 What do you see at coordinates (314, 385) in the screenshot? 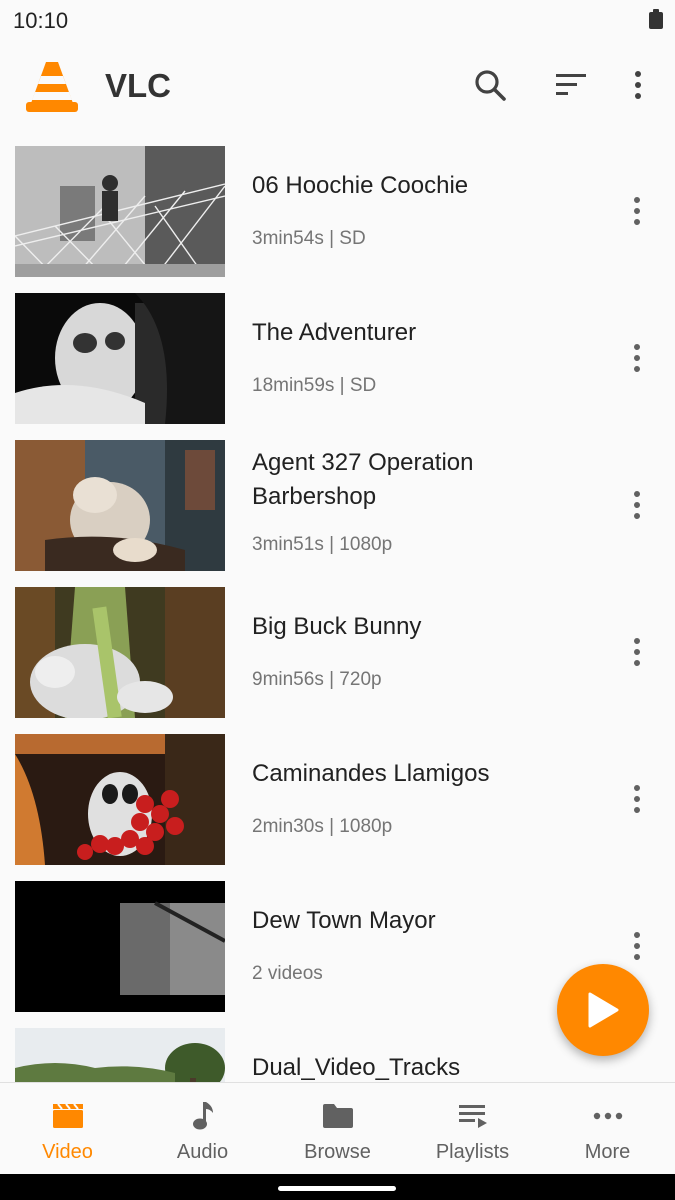
I see `video-subtitle: 18min59s | SD` at bounding box center [314, 385].